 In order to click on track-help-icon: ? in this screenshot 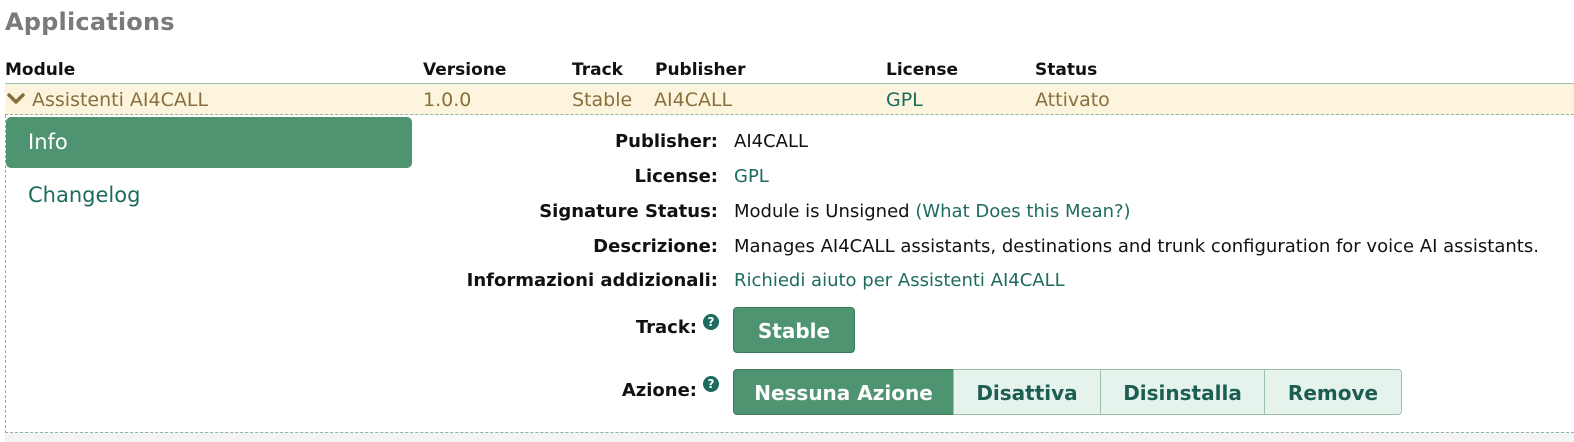, I will do `click(711, 322)`.